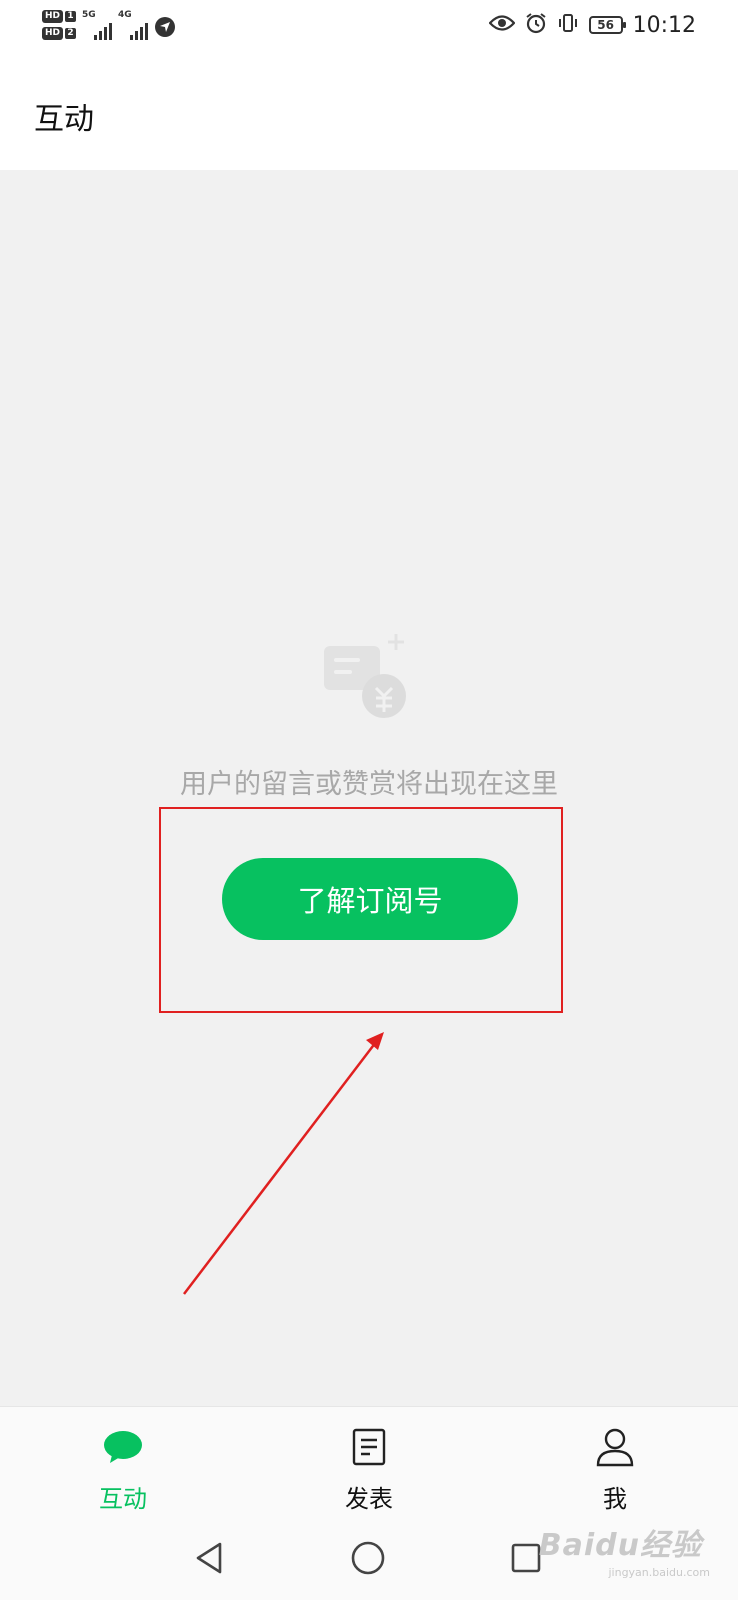 Image resolution: width=738 pixels, height=1600 pixels. What do you see at coordinates (283, 1163) in the screenshot?
I see `annotation-arrow` at bounding box center [283, 1163].